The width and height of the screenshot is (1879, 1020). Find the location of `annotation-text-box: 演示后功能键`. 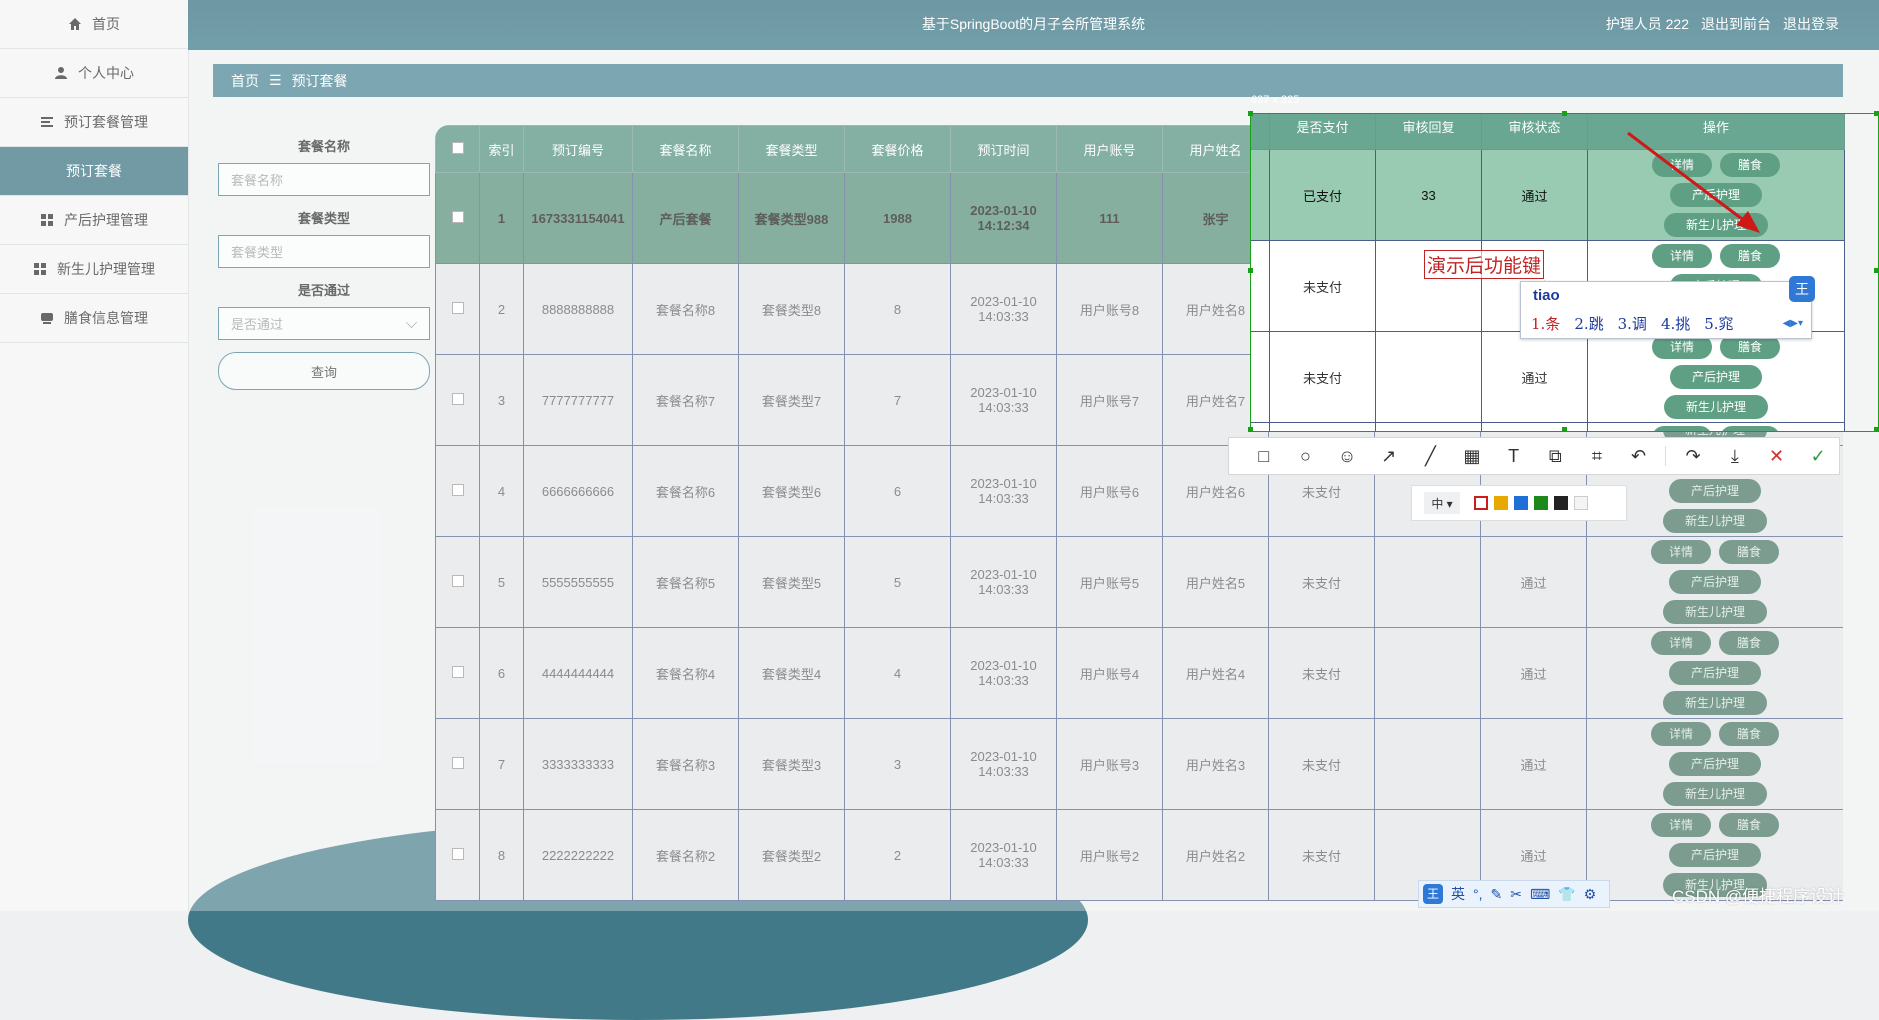

annotation-text-box: 演示后功能键 is located at coordinates (1484, 264).